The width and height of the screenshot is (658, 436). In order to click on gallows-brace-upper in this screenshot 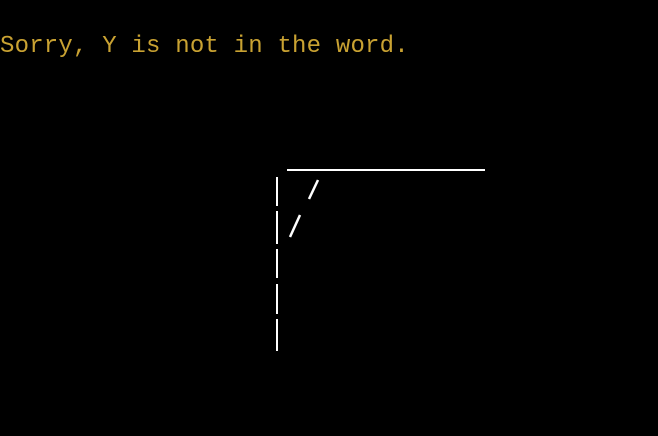, I will do `click(313, 189)`.